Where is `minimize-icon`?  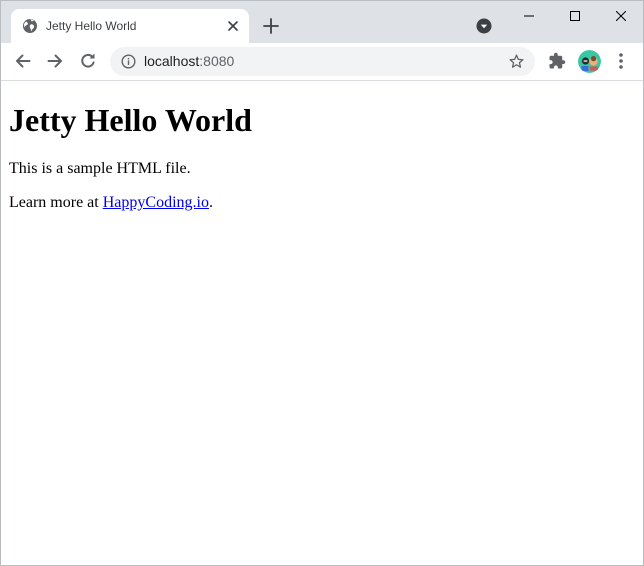
minimize-icon is located at coordinates (529, 16).